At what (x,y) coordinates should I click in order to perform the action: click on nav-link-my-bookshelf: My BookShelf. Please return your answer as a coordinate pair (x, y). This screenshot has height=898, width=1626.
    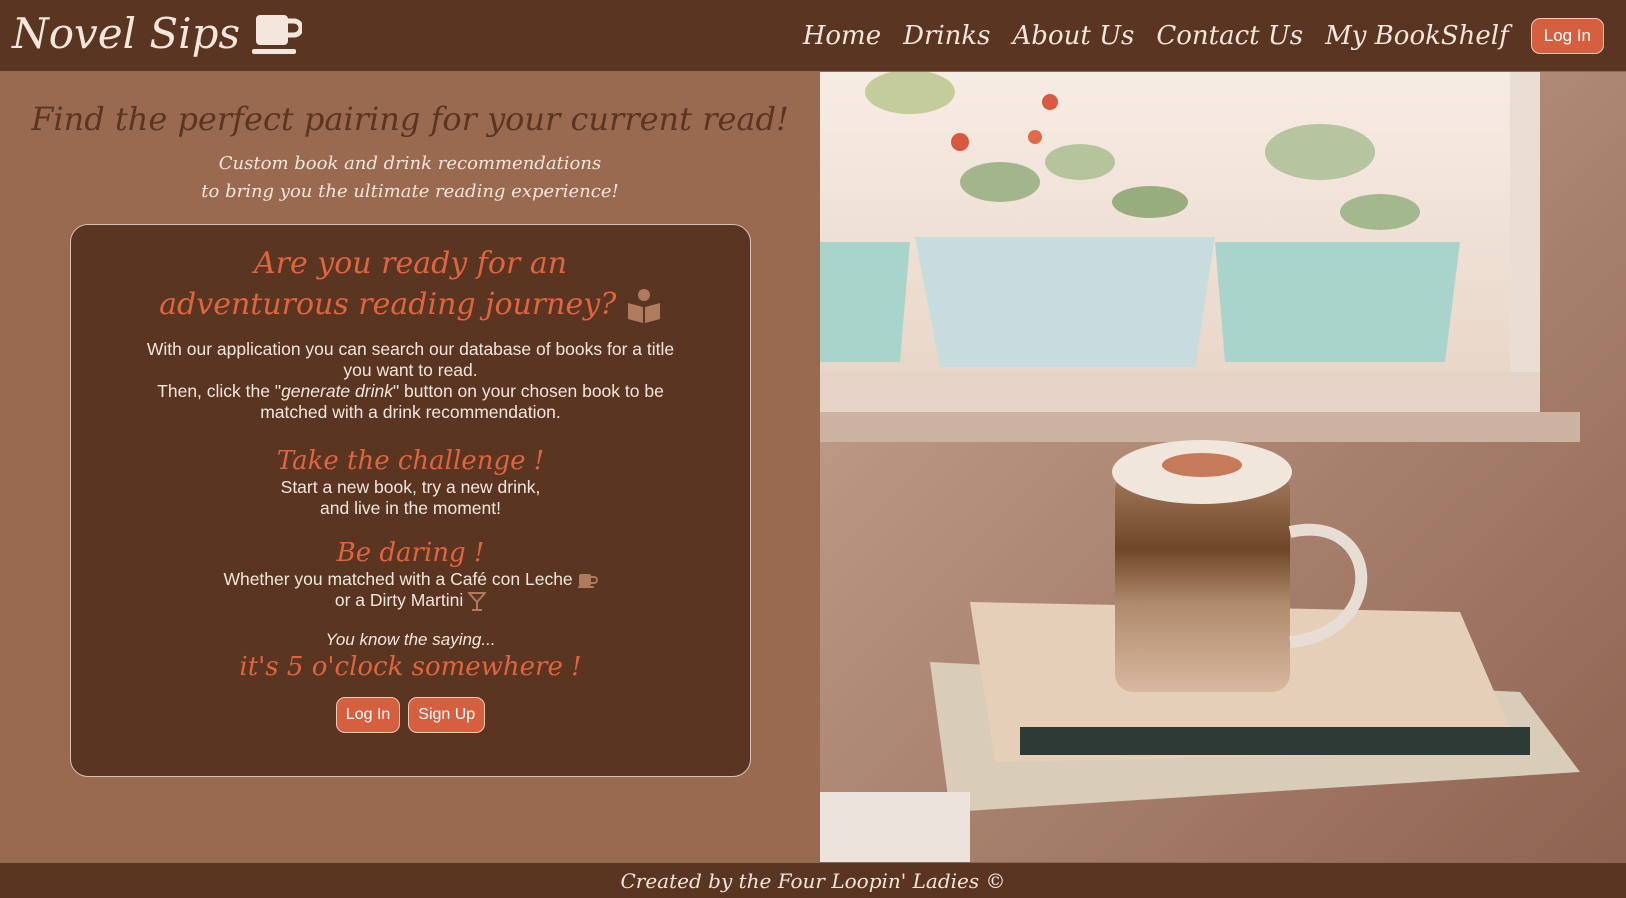
    Looking at the image, I should click on (1417, 36).